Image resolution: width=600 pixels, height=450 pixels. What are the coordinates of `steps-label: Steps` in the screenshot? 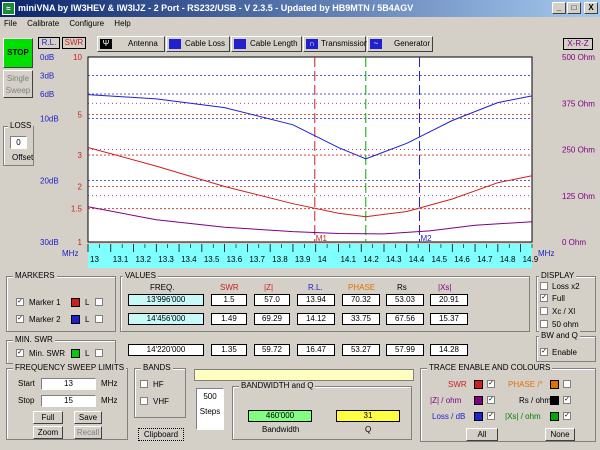 It's located at (210, 411).